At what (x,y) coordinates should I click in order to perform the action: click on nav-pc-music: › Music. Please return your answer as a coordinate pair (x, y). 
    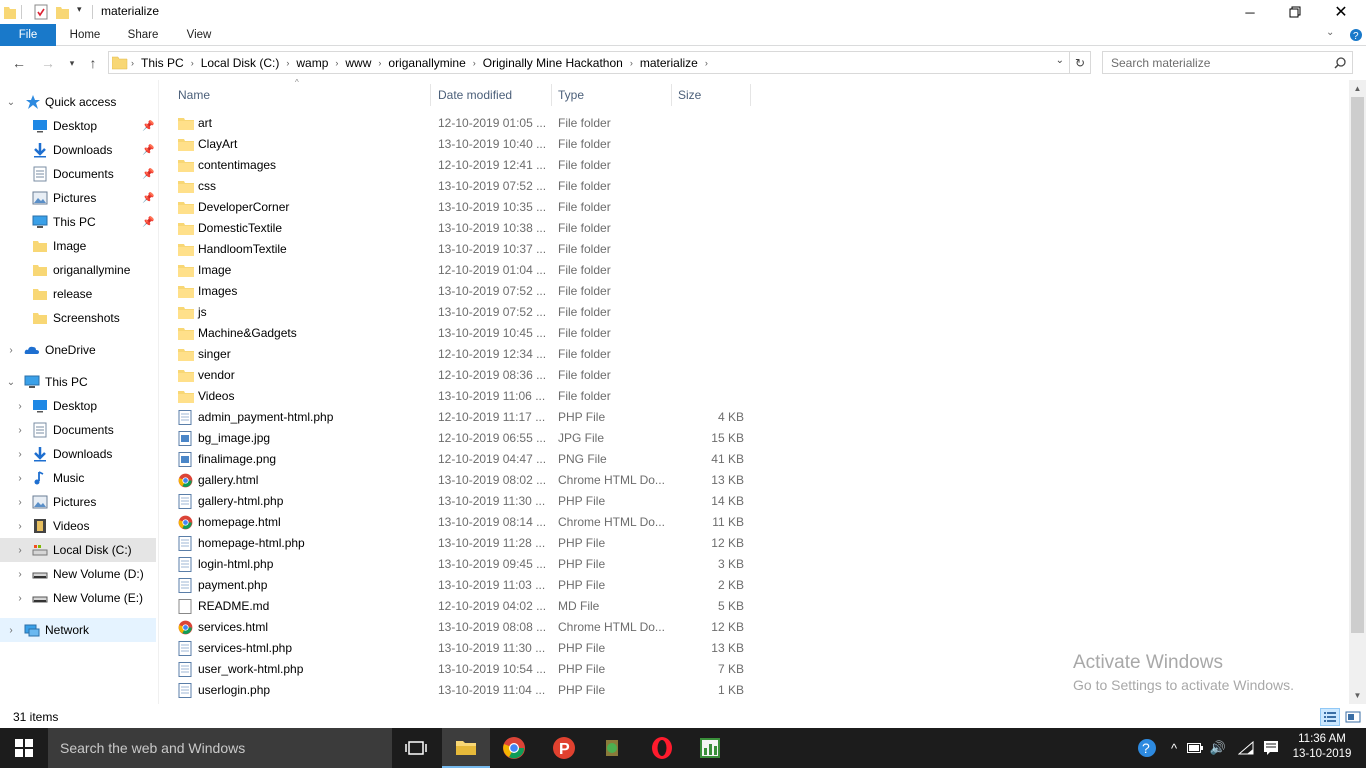
    Looking at the image, I should click on (78, 478).